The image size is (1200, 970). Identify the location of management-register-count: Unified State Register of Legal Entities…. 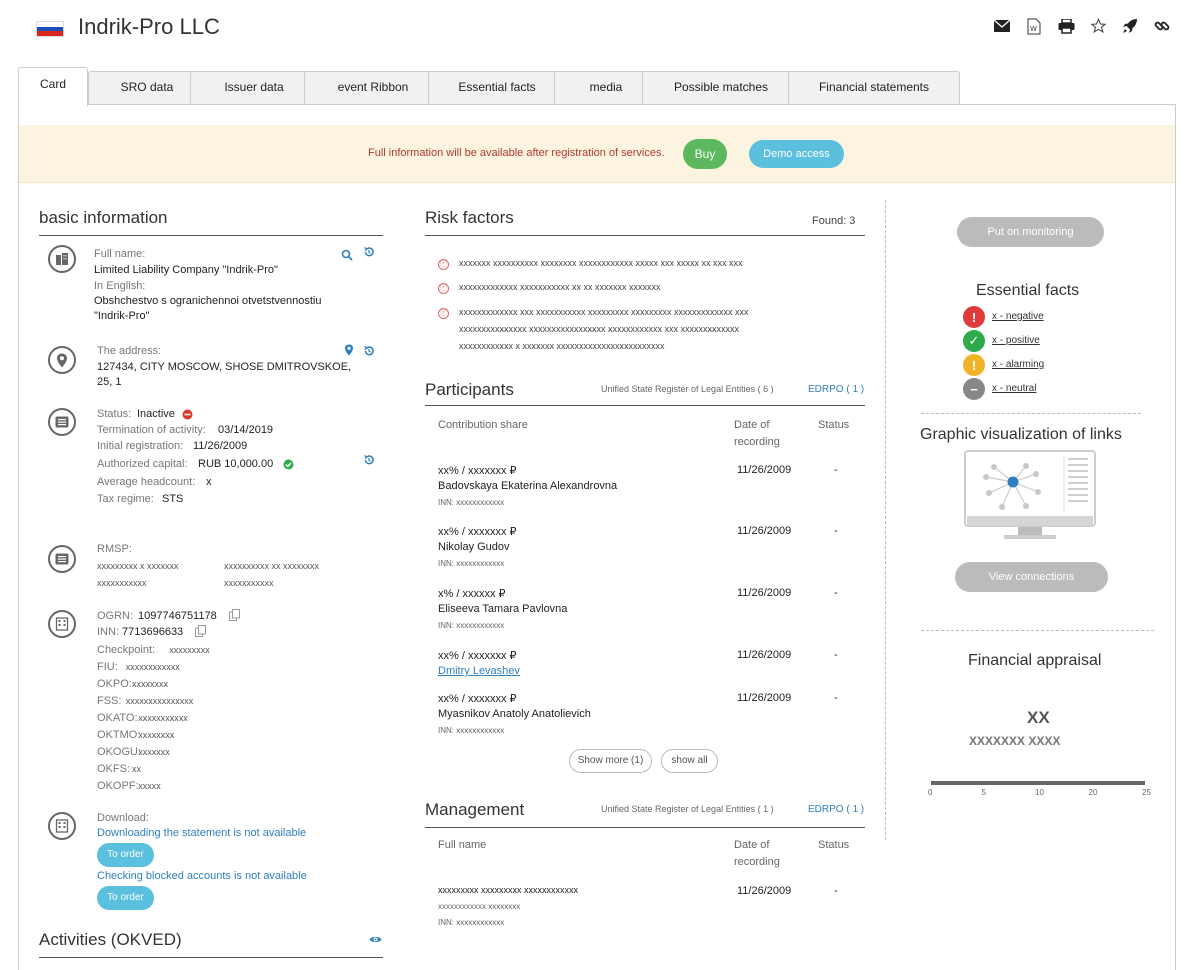
(687, 809).